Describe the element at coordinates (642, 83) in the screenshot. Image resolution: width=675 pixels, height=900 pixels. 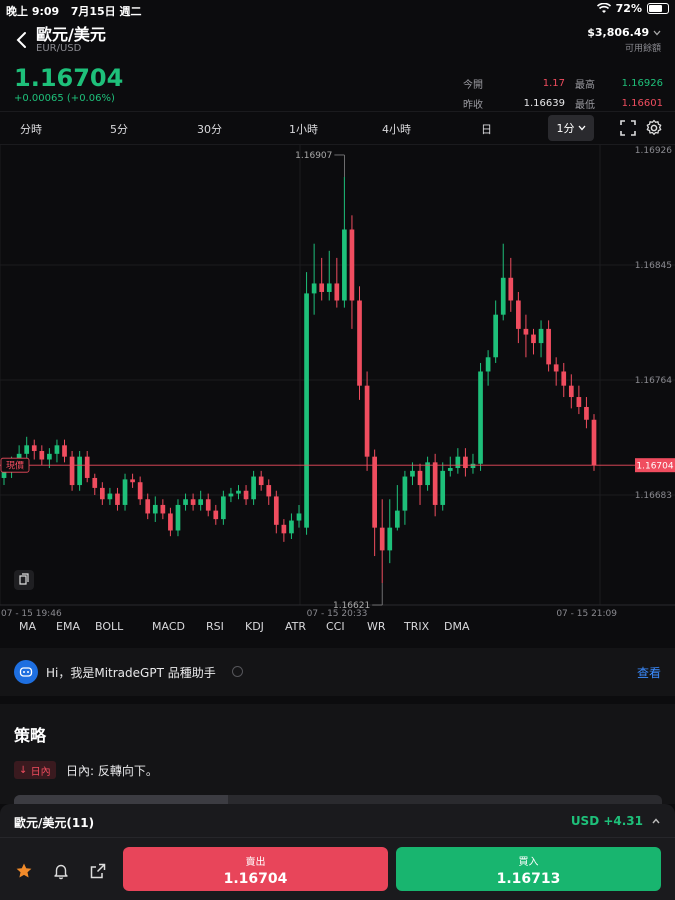
I see `high-value: 1.16926` at that location.